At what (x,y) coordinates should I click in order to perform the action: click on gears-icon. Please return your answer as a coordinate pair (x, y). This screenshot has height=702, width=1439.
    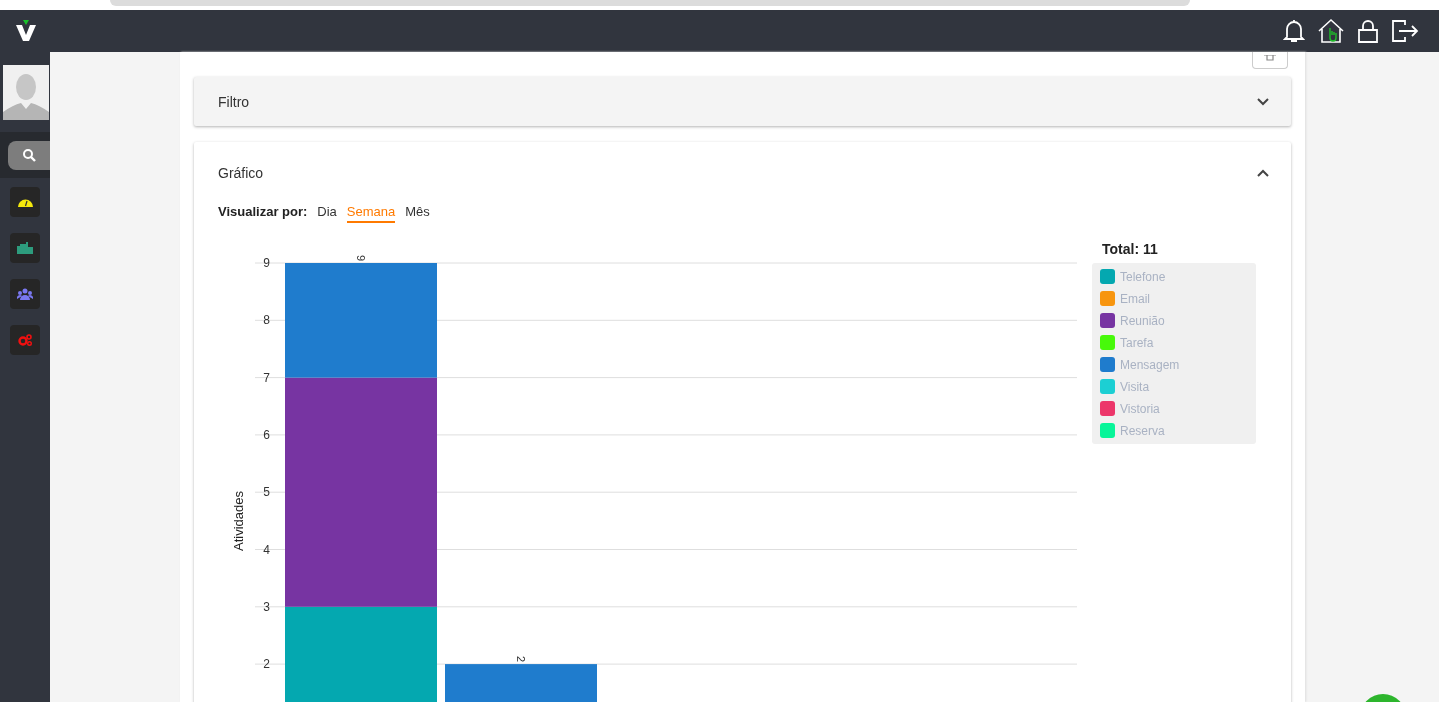
    Looking at the image, I should click on (25, 340).